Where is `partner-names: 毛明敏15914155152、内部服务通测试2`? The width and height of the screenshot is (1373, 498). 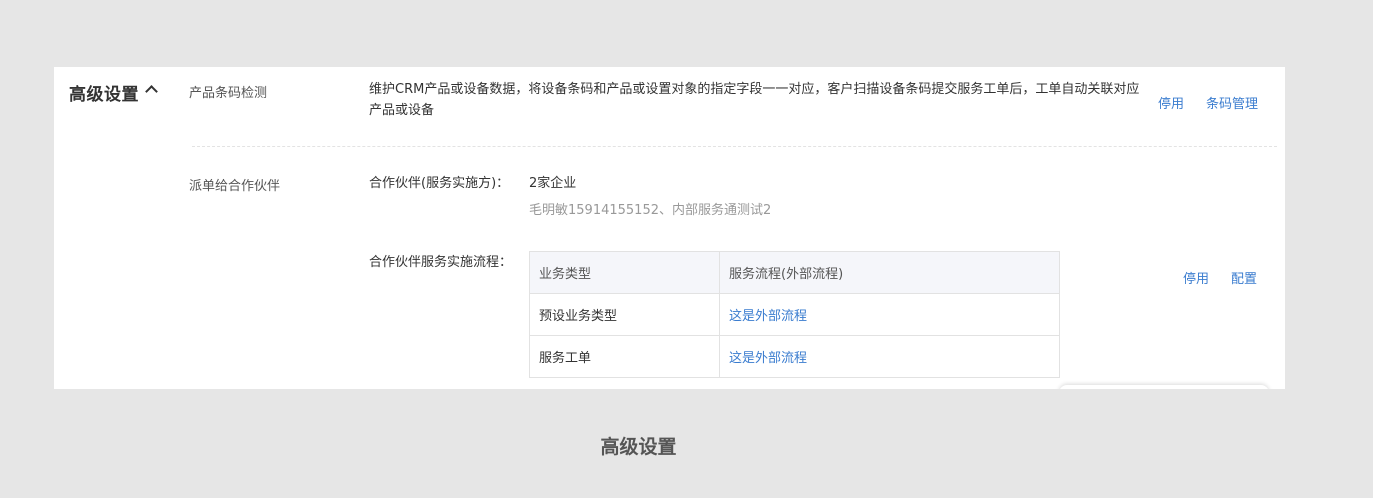
partner-names: 毛明敏15914155152、内部服务通测试2 is located at coordinates (650, 210).